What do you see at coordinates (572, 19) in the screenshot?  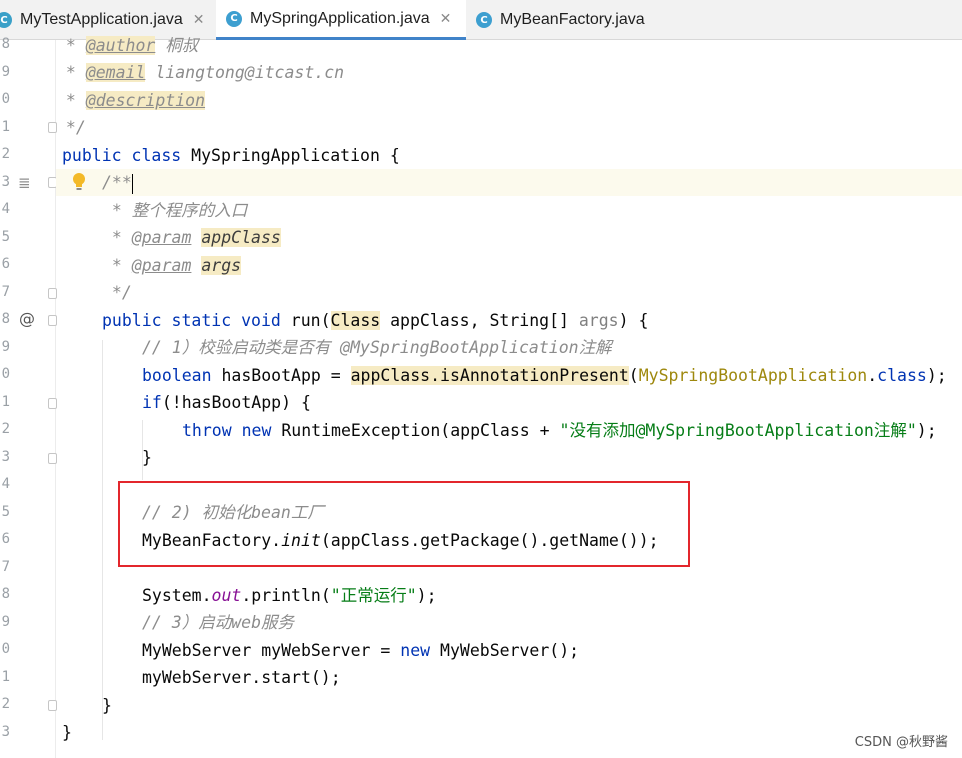 I see `tab-label: MyBeanFactory.java` at bounding box center [572, 19].